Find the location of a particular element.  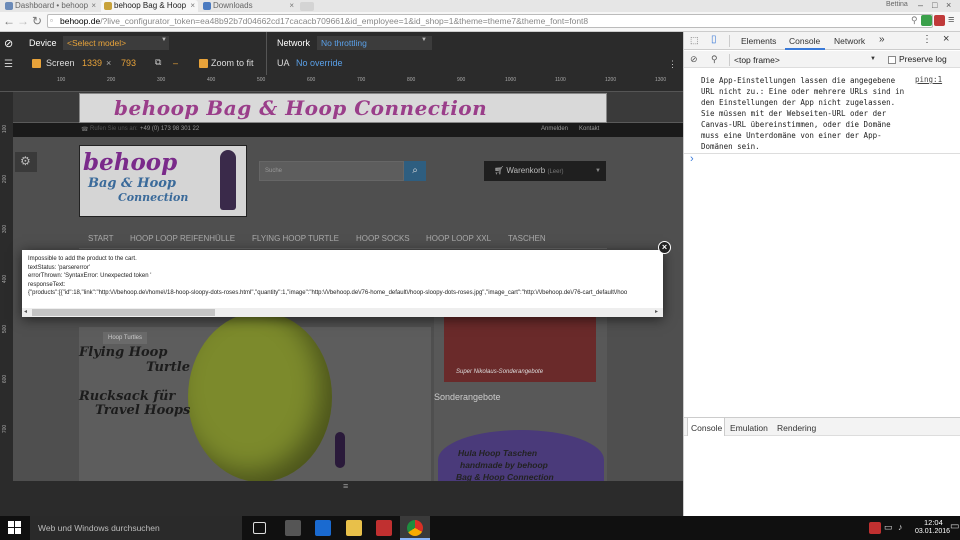

chrome-taskbar-button is located at coordinates (415, 528).